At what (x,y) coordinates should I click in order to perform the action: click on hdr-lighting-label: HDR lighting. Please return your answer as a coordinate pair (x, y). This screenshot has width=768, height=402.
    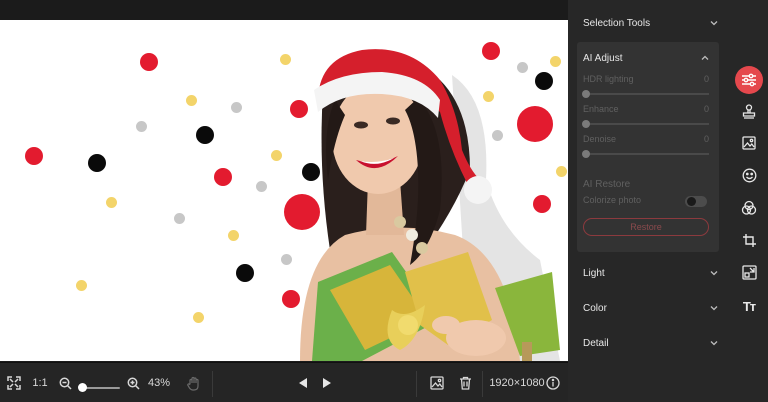
    Looking at the image, I should click on (608, 79).